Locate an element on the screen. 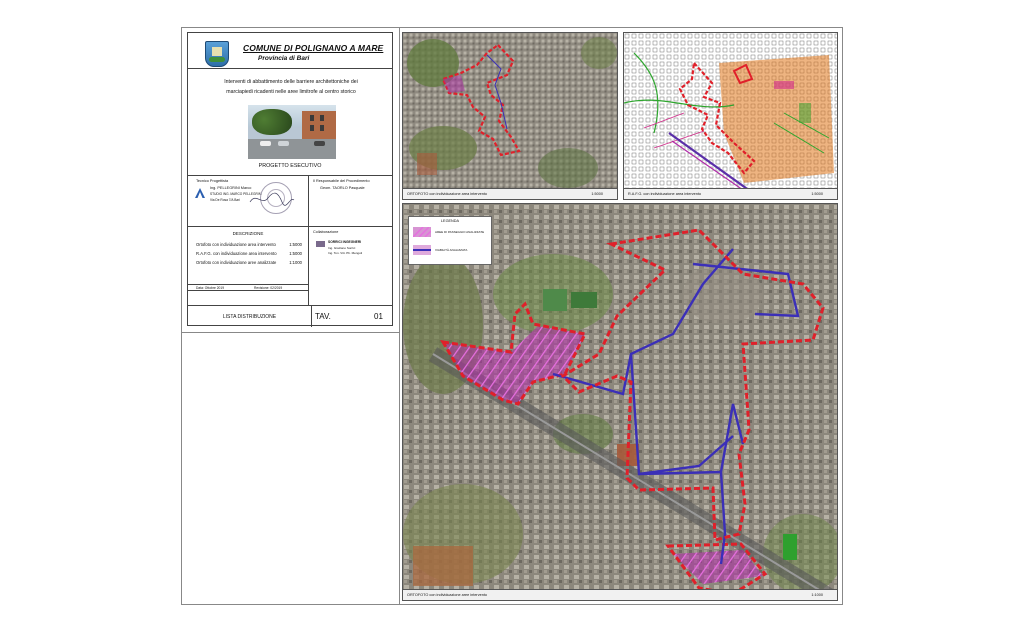 The height and width of the screenshot is (632, 1024). distribution-list-label: LISTA DISTRIBUZIONE is located at coordinates (249, 317).